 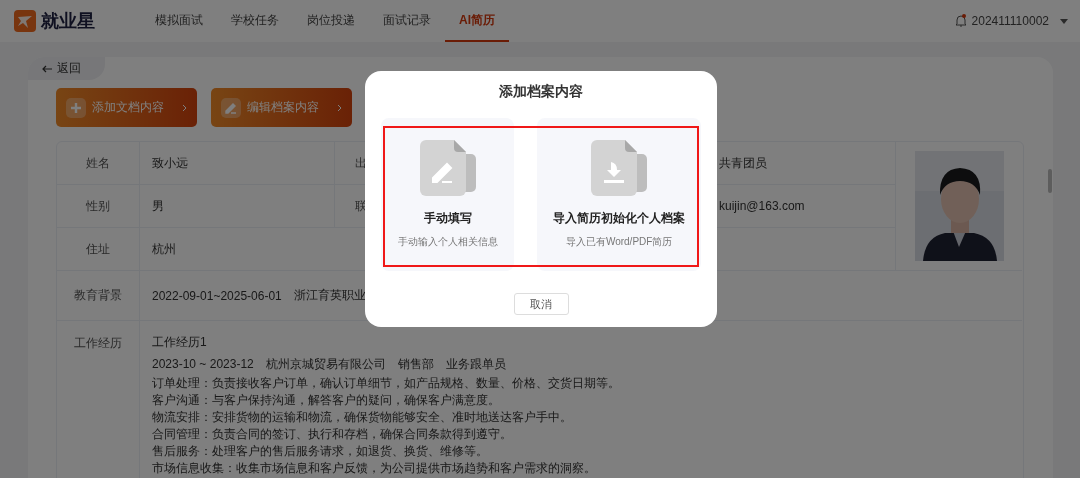 I want to click on duty-line: 合同管理：负责合同的签订、执行和存档，确保合同条款得到遵守。, so click(x=332, y=434).